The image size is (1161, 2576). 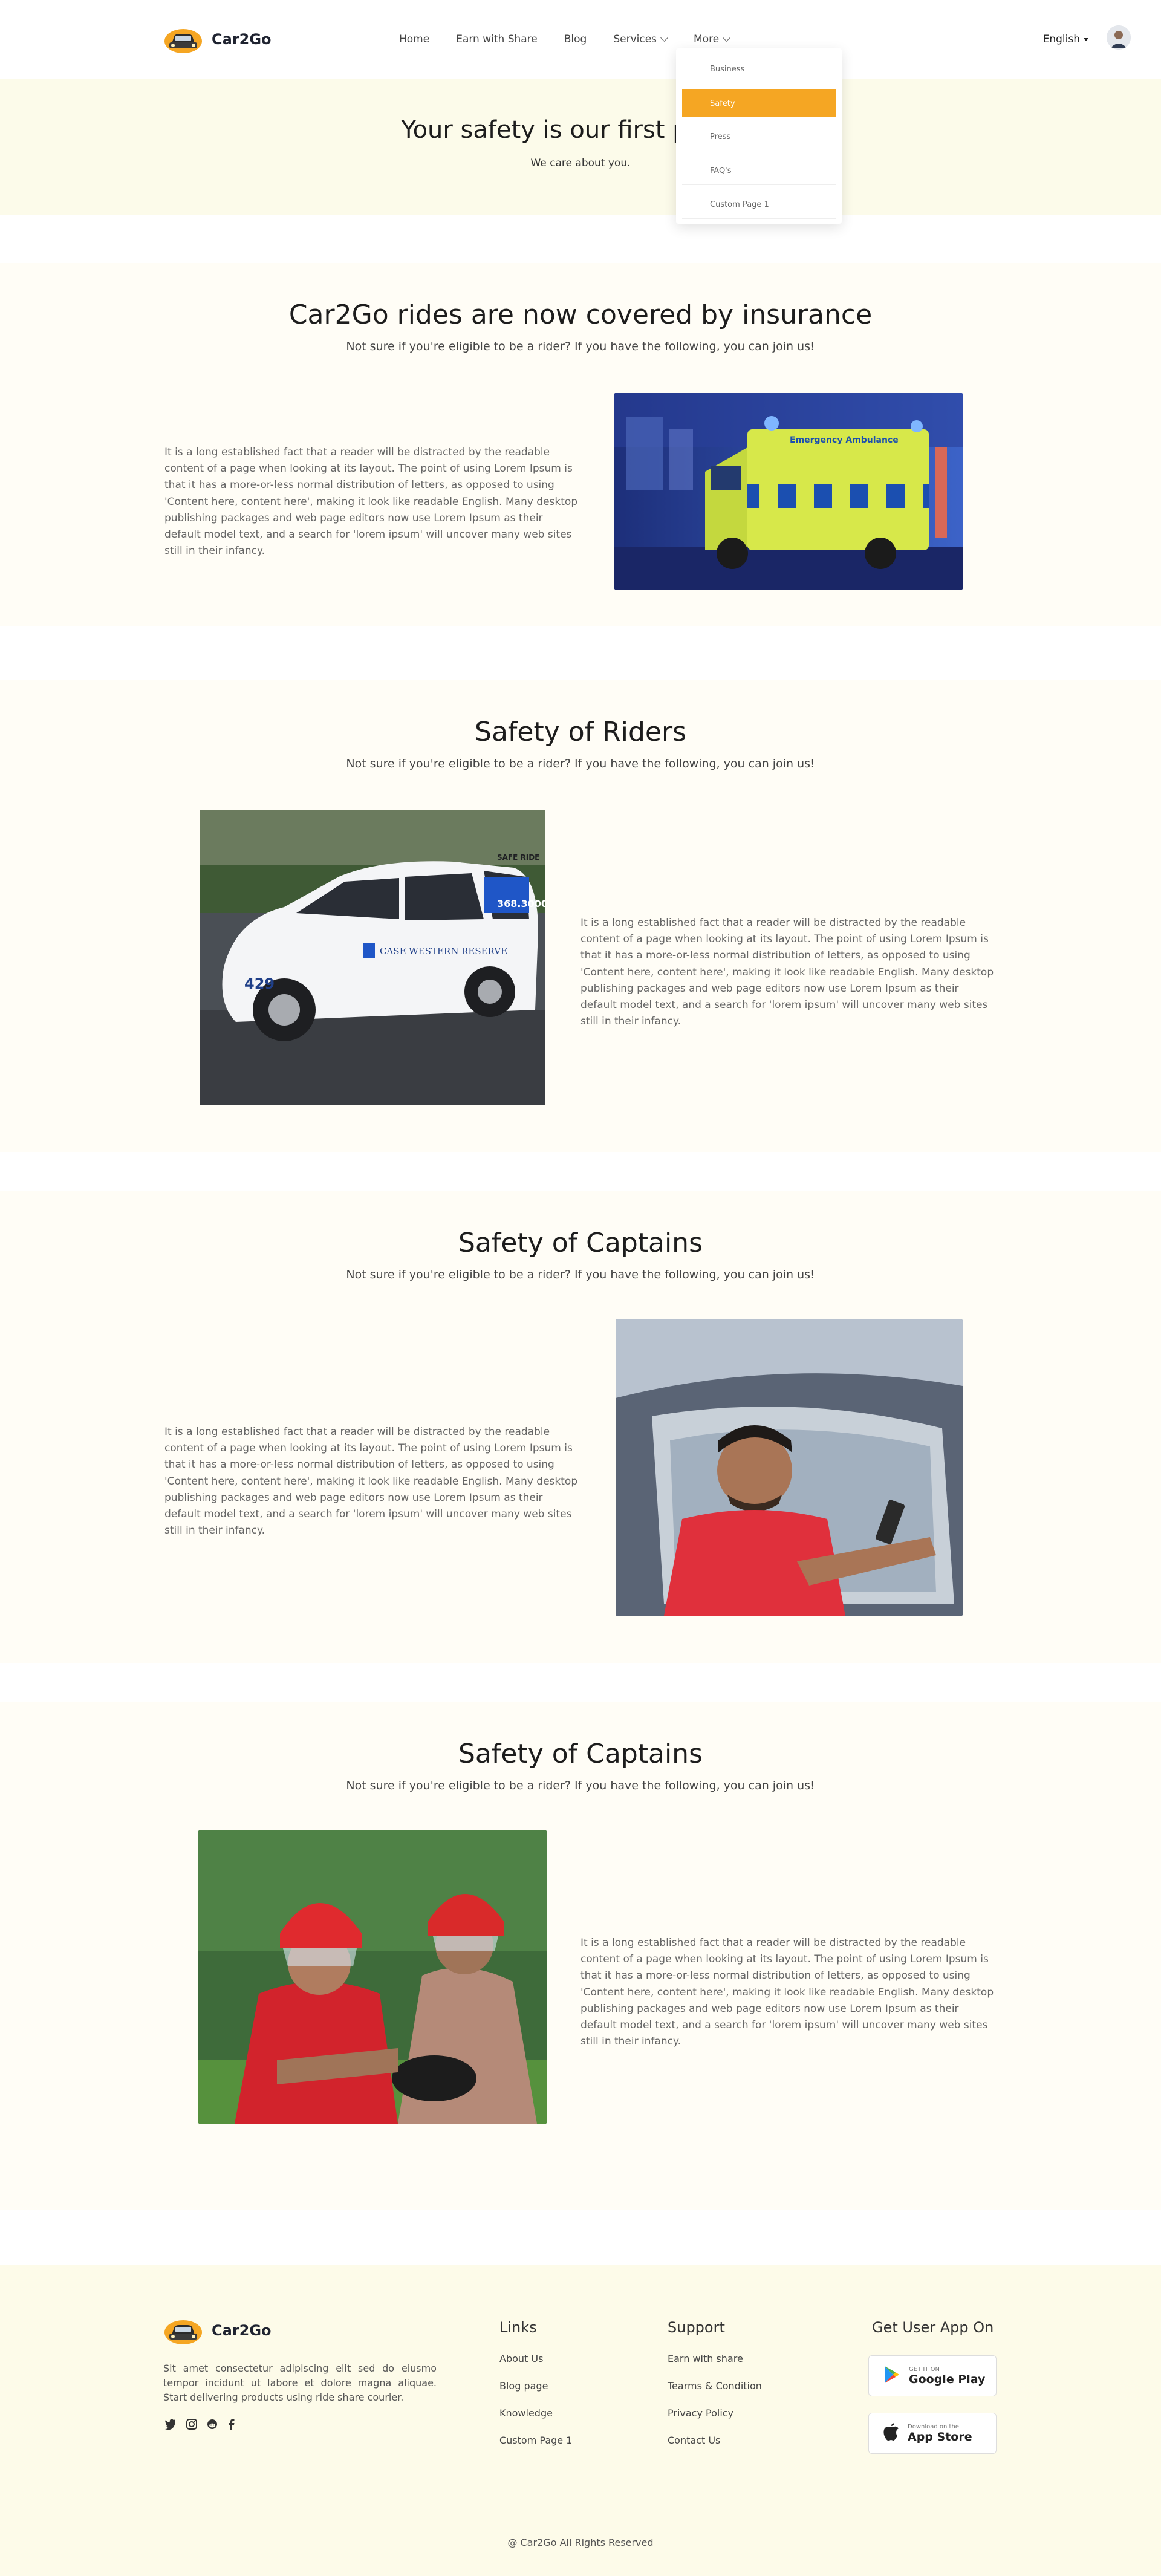 What do you see at coordinates (940, 2437) in the screenshot?
I see `app-store-label: App Store` at bounding box center [940, 2437].